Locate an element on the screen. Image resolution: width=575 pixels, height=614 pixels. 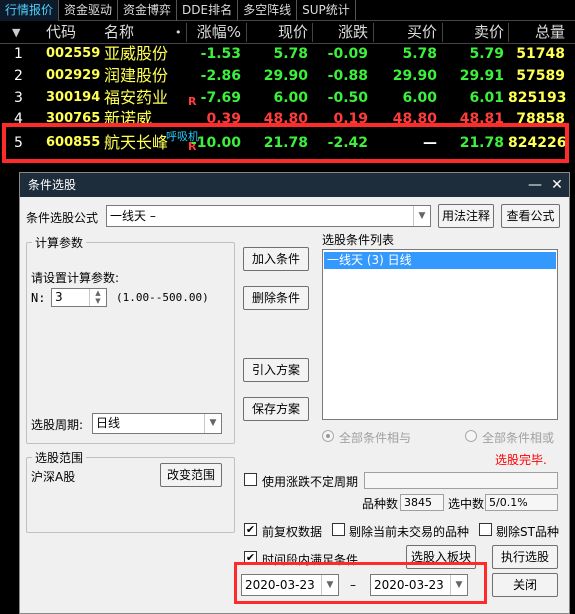
status-text: 选股完毕. is located at coordinates (521, 460).